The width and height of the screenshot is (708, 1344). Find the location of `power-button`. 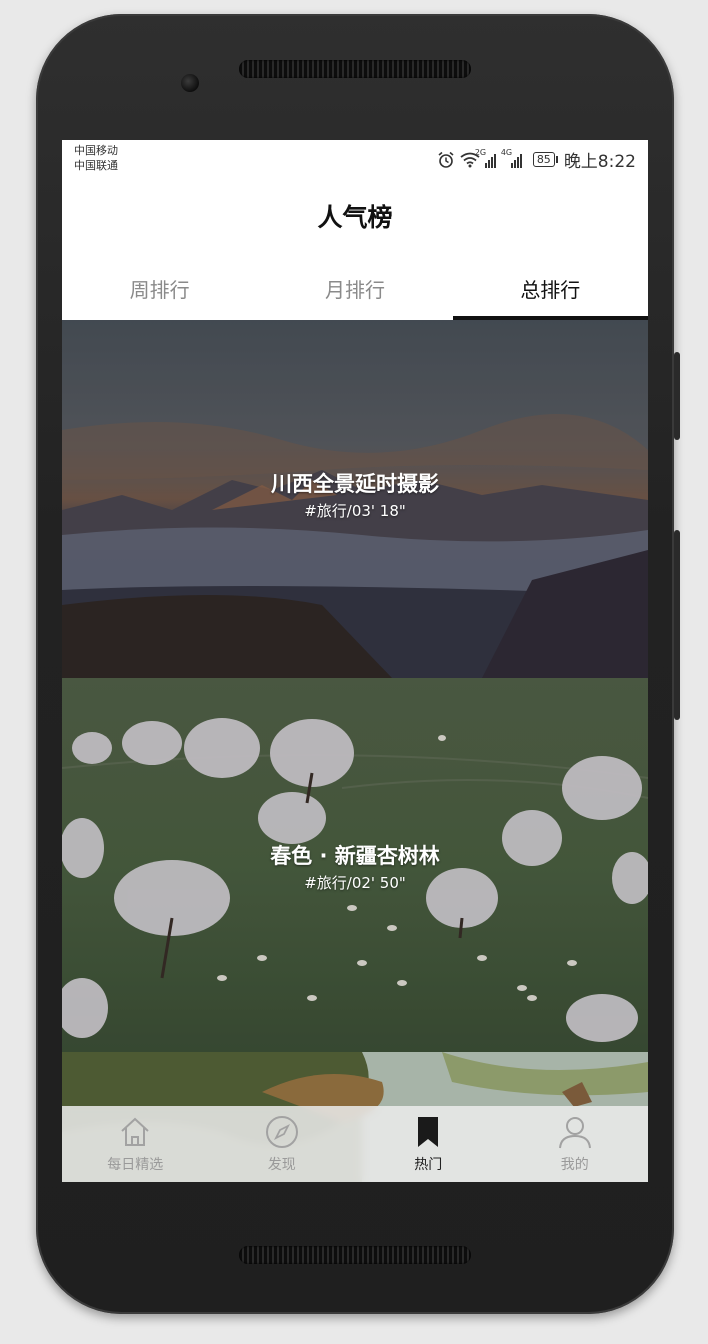

power-button is located at coordinates (677, 396).